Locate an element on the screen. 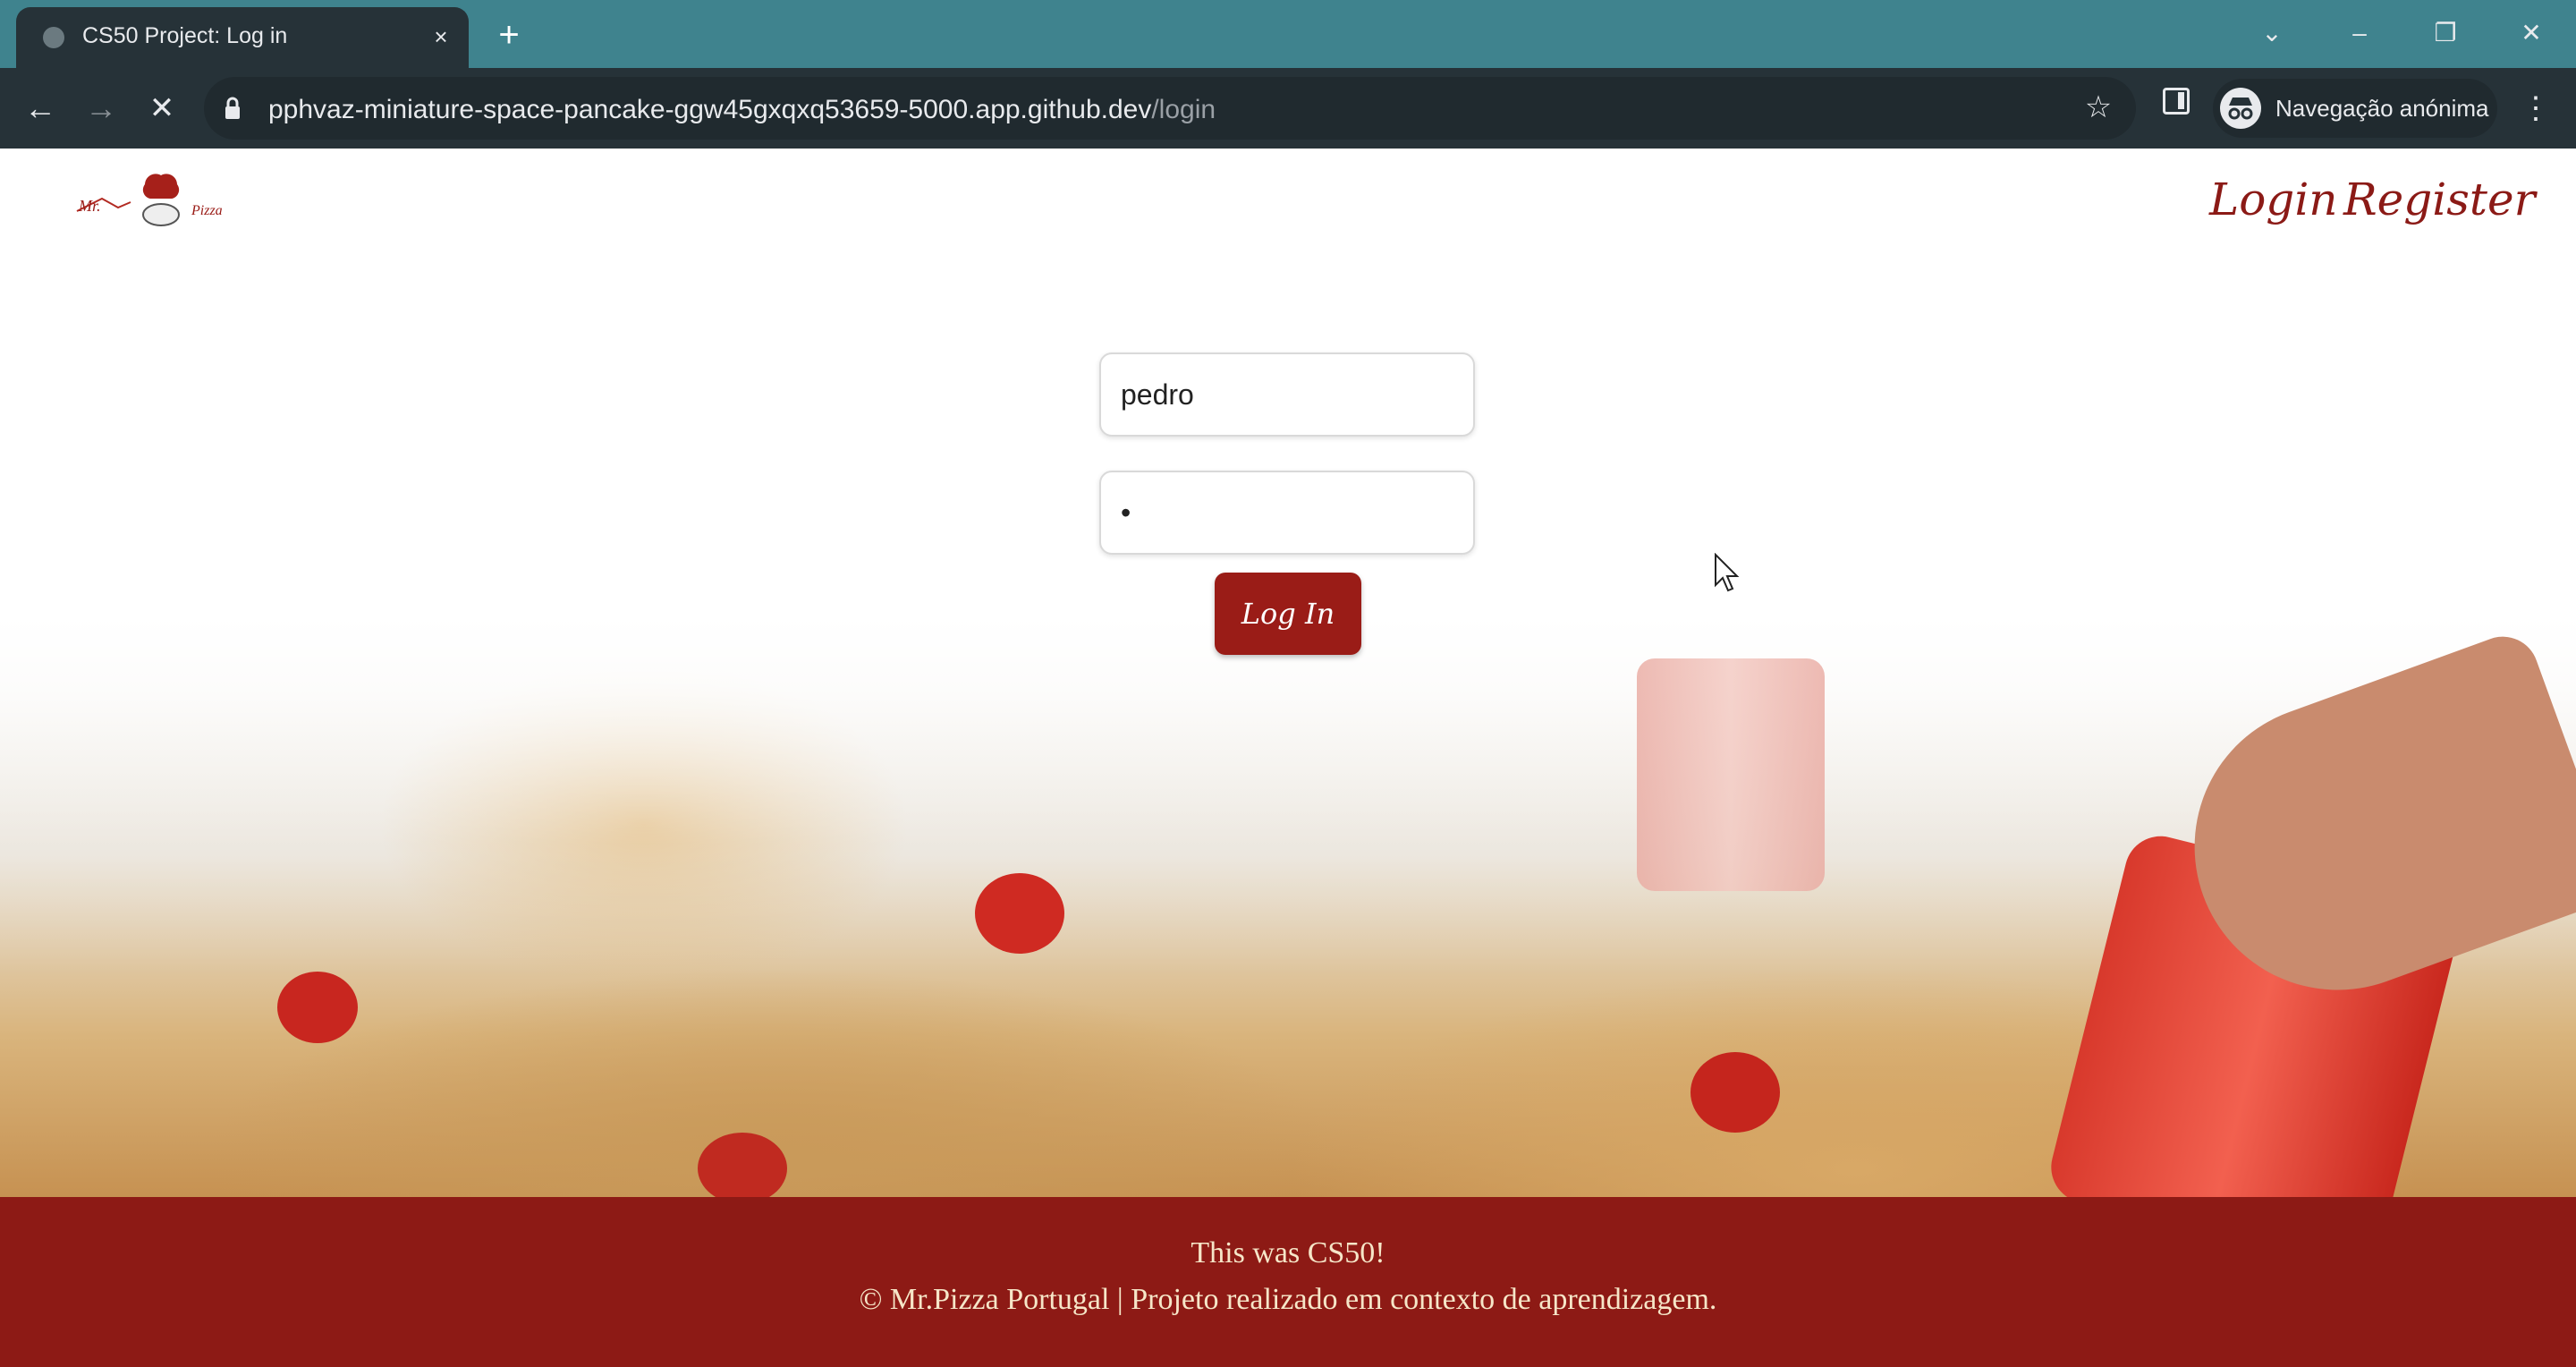  browser-tab-strip: CS50 Project: Log in × + ⌄ – ❐ ✕ is located at coordinates (1288, 34).